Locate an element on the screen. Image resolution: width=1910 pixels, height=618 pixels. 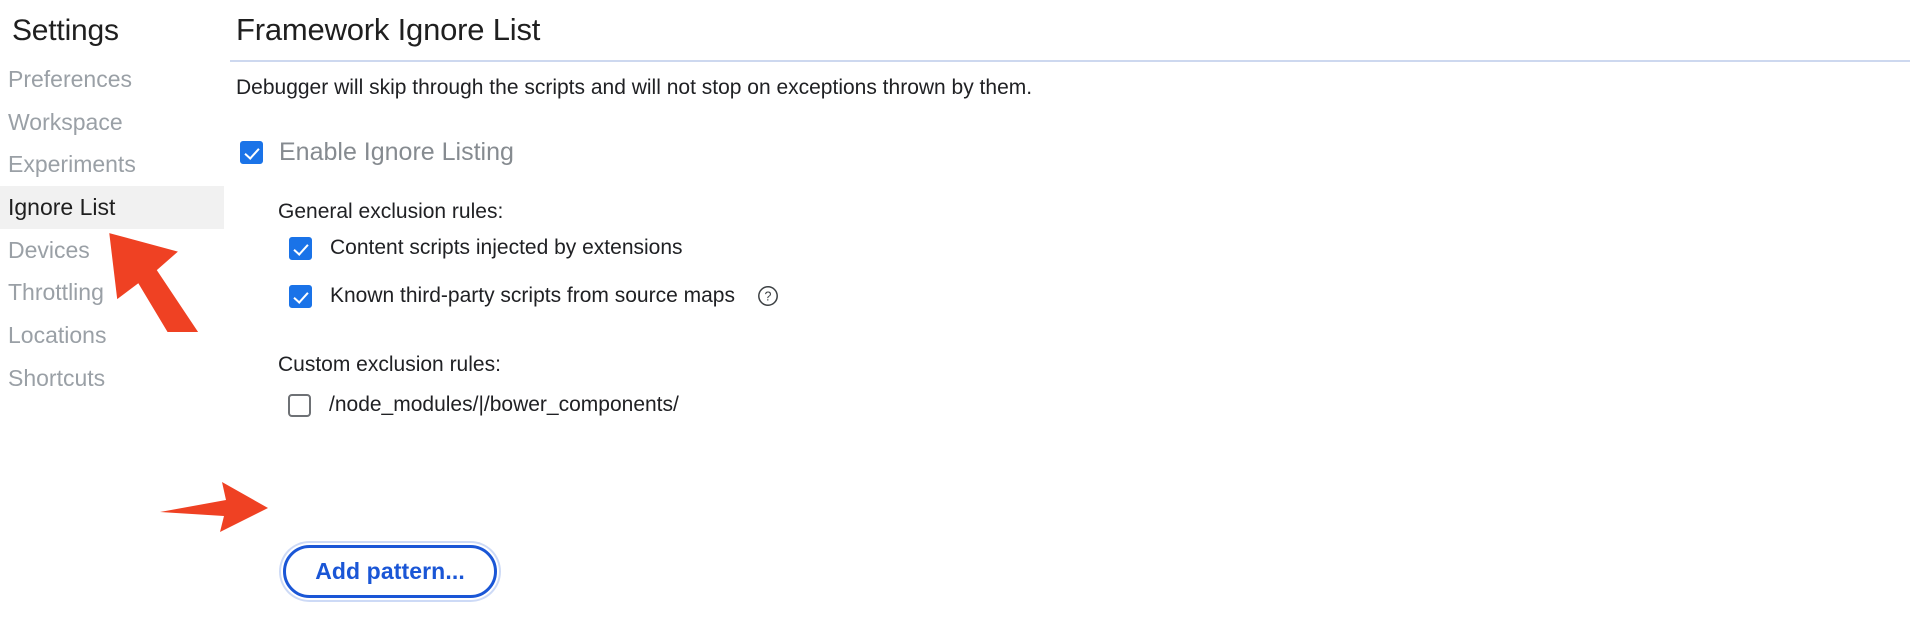
sidebar-item-experiments: Experiments is located at coordinates (112, 164).